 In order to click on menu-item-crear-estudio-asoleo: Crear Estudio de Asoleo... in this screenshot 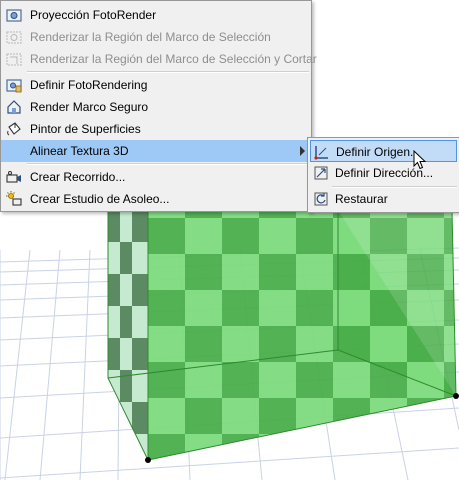, I will do `click(156, 199)`.